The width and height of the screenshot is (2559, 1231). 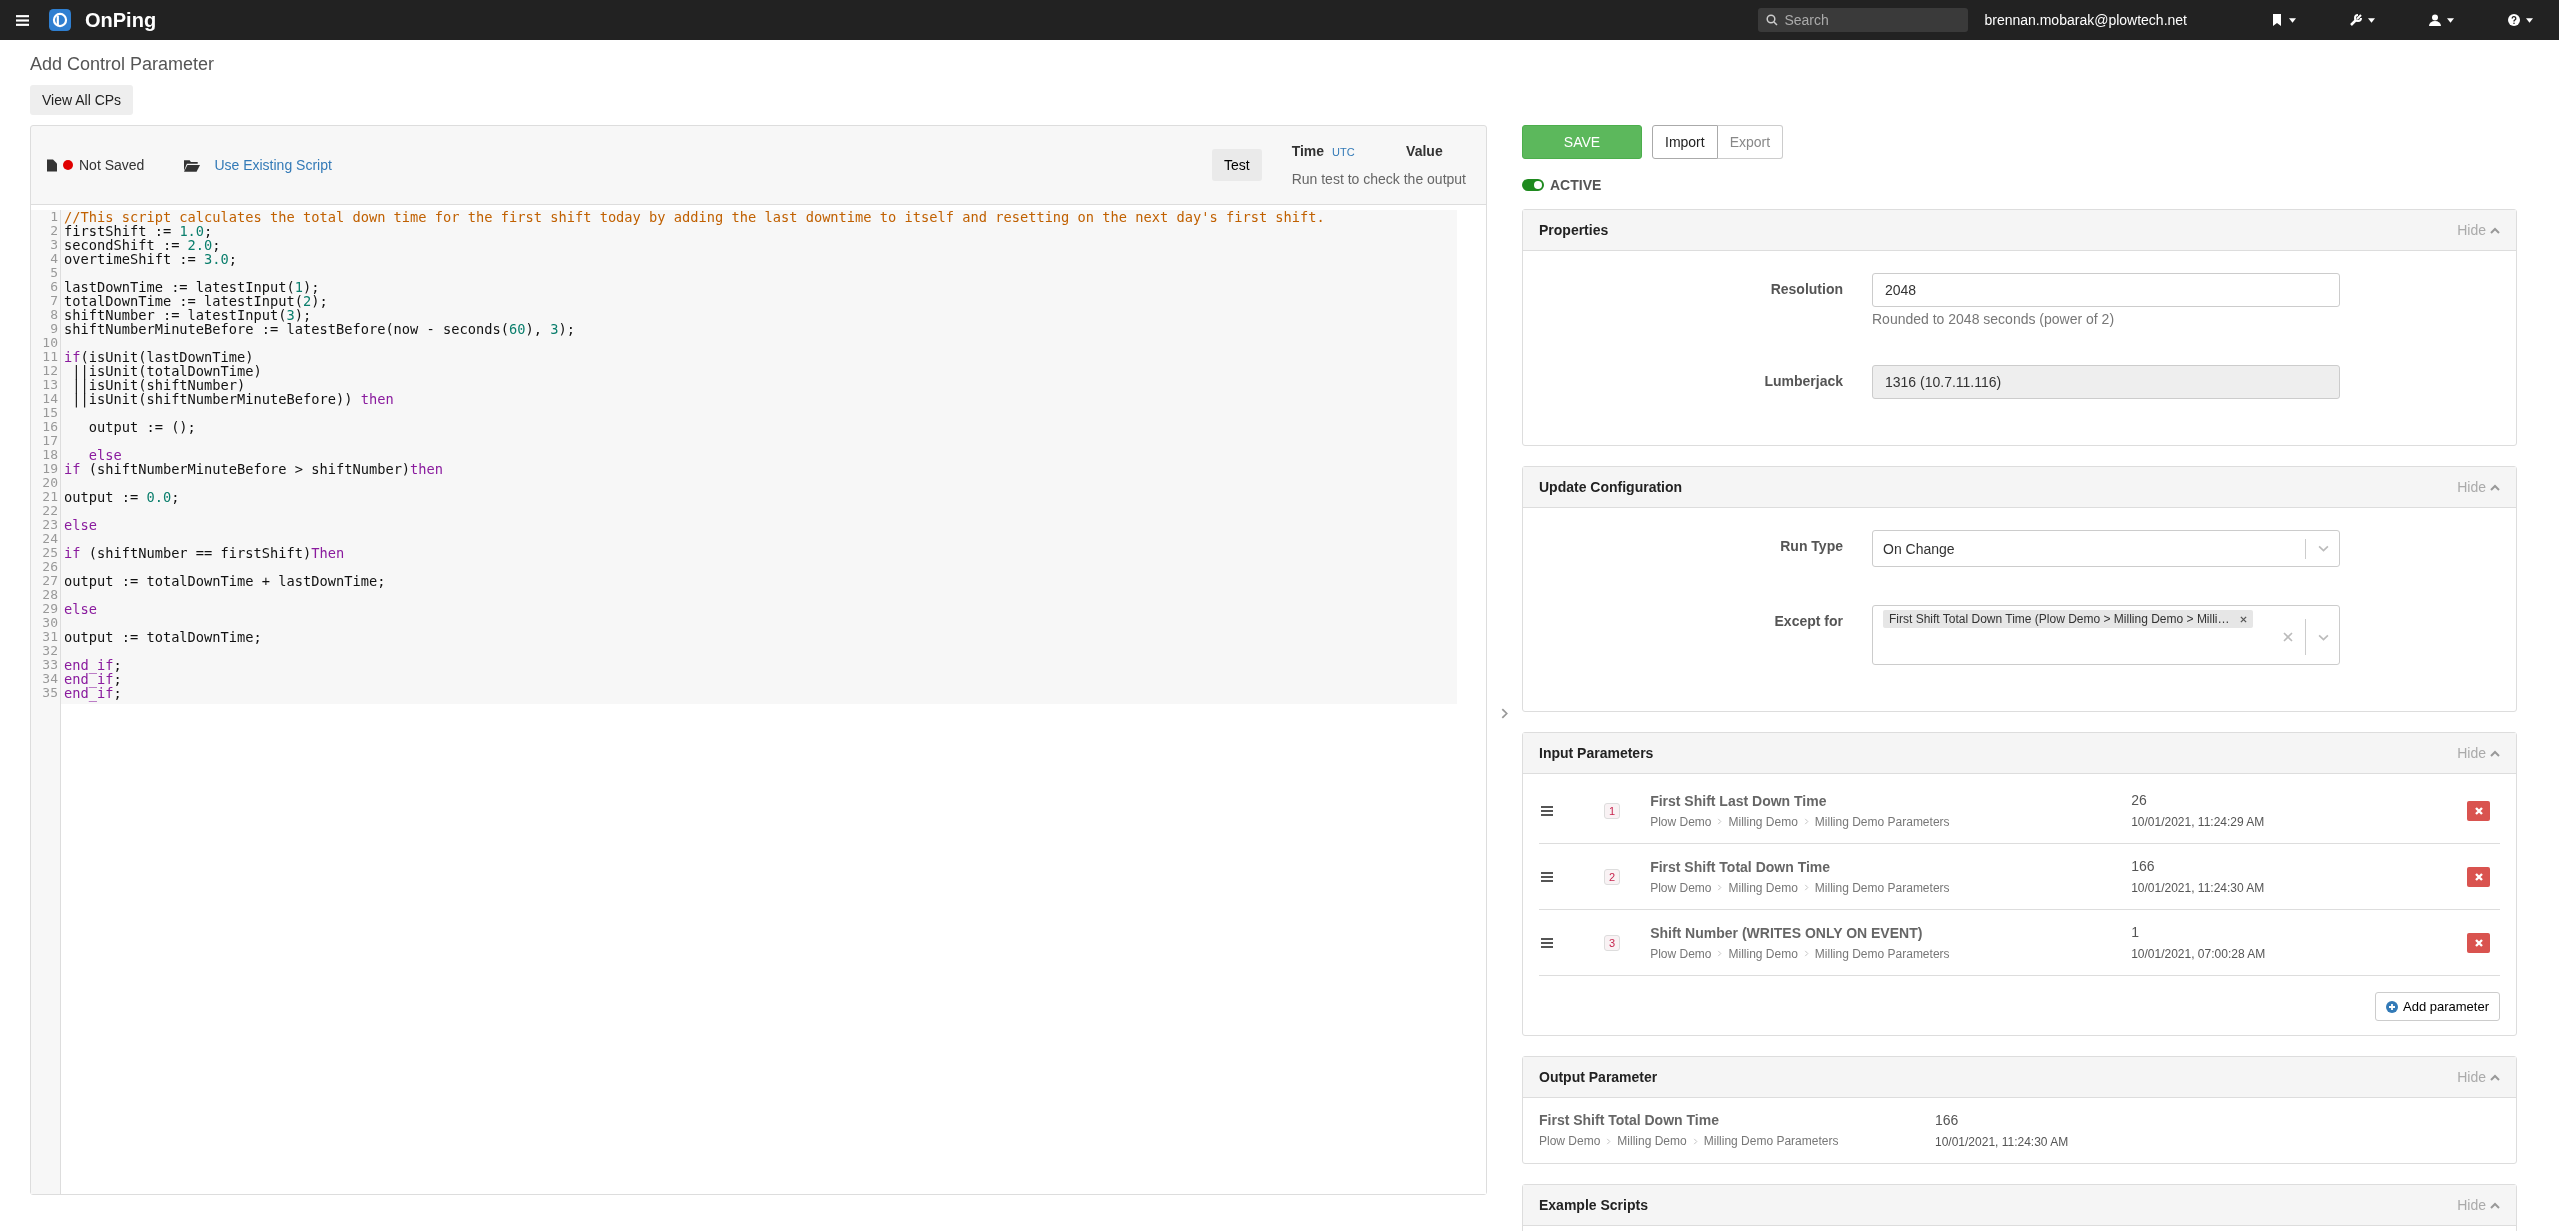 What do you see at coordinates (49, 455) in the screenshot?
I see `line-number: 18` at bounding box center [49, 455].